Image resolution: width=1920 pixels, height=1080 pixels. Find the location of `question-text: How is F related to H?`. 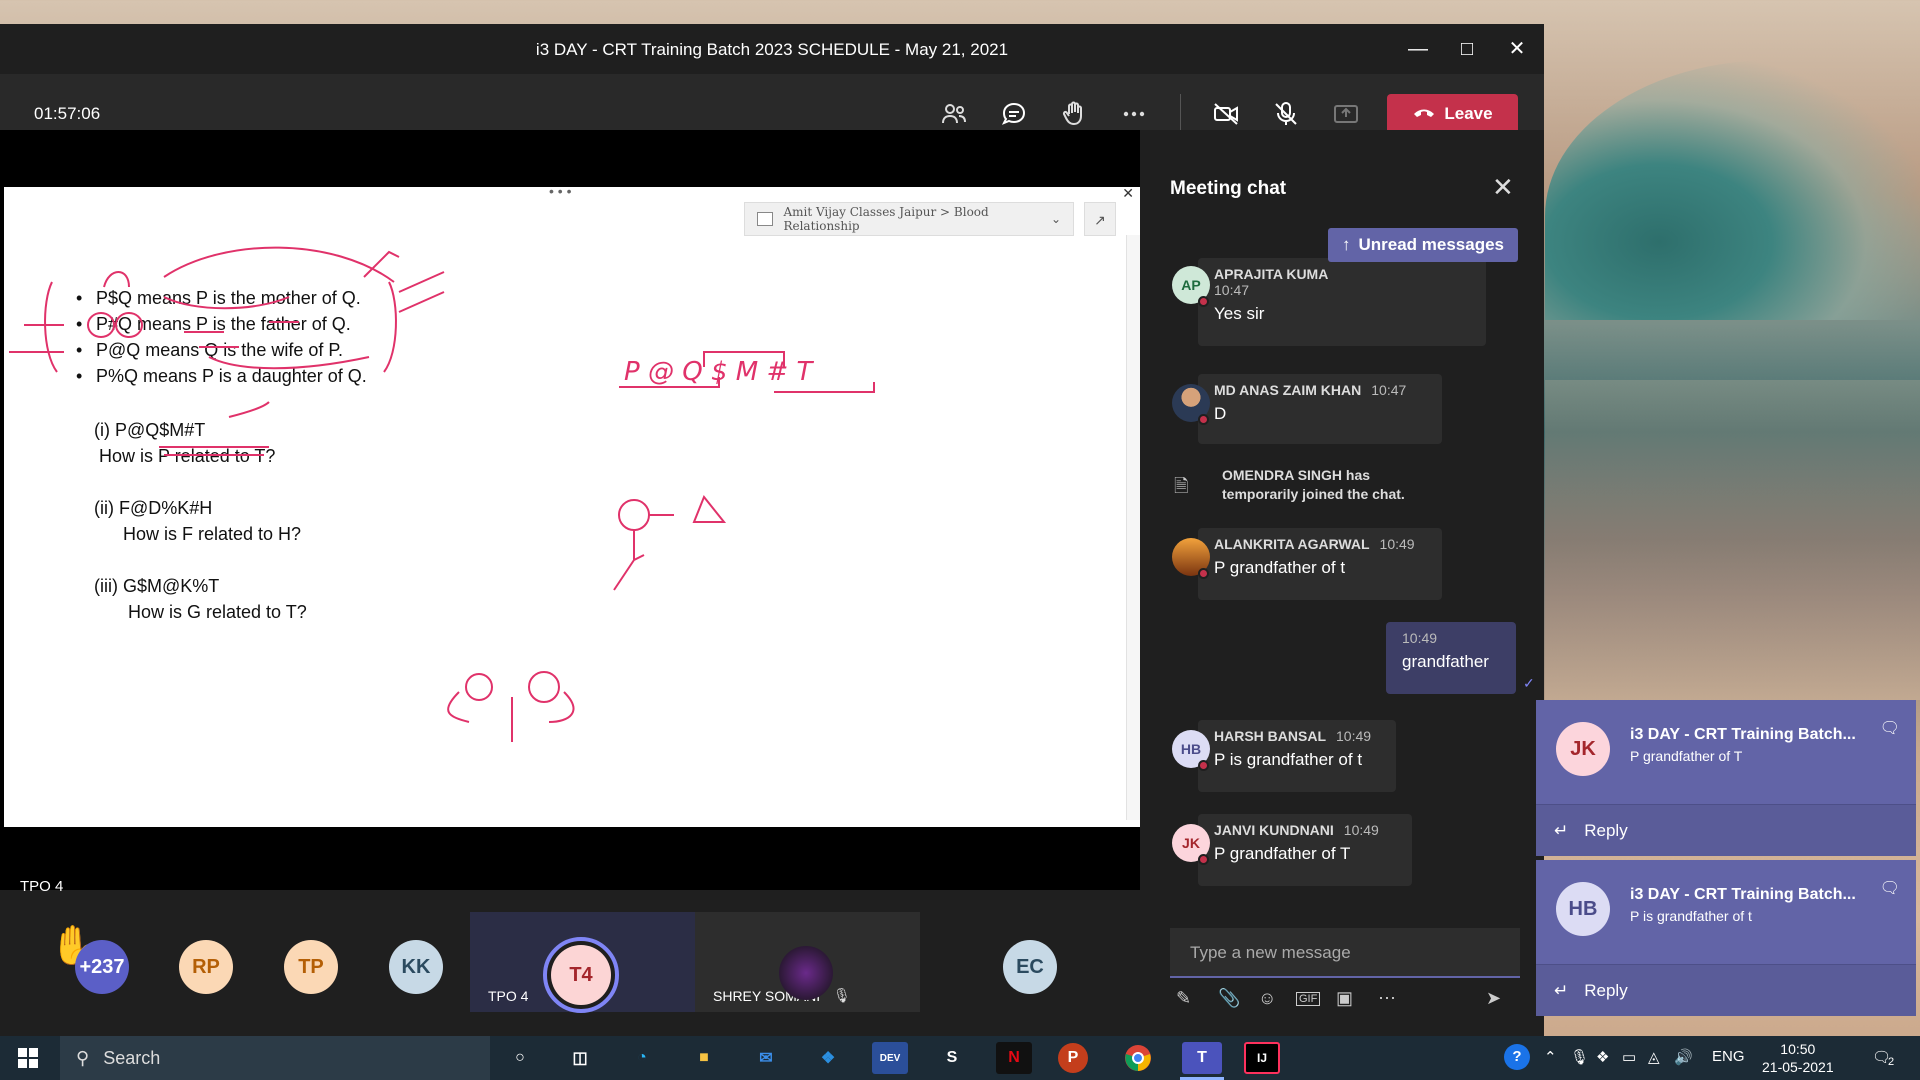

question-text: How is F related to H? is located at coordinates (212, 534).